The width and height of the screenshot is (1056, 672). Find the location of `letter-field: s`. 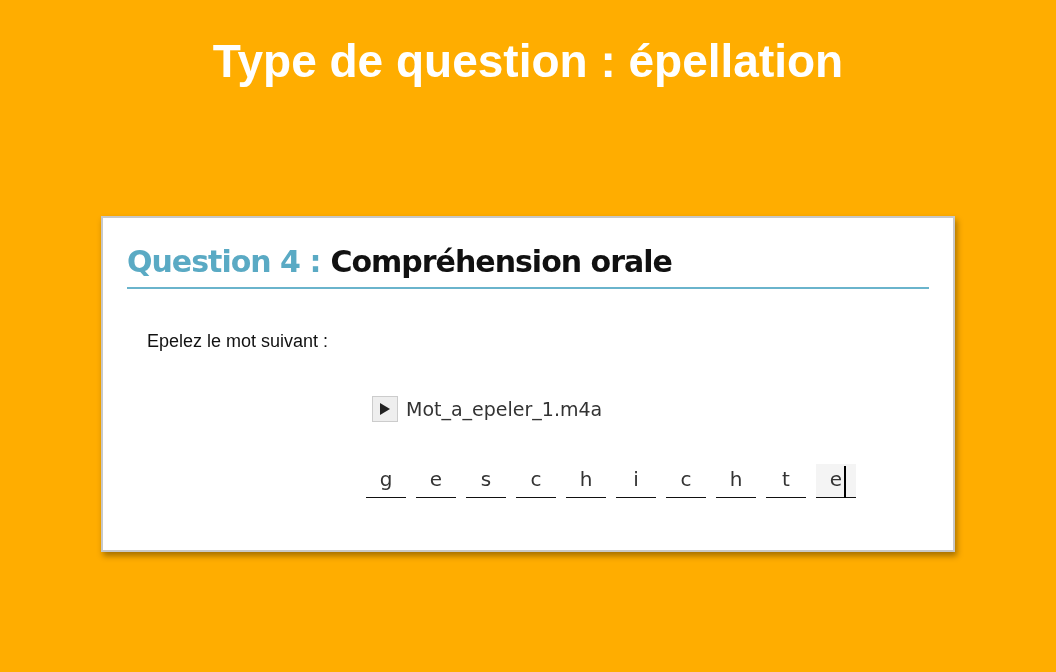

letter-field: s is located at coordinates (486, 481).